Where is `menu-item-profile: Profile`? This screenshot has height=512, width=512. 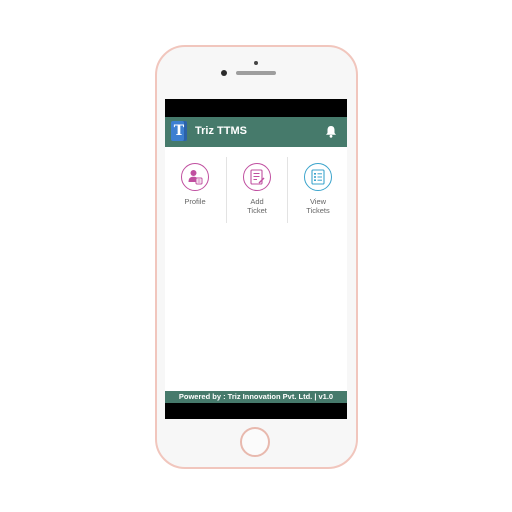
menu-item-profile: Profile is located at coordinates (195, 190).